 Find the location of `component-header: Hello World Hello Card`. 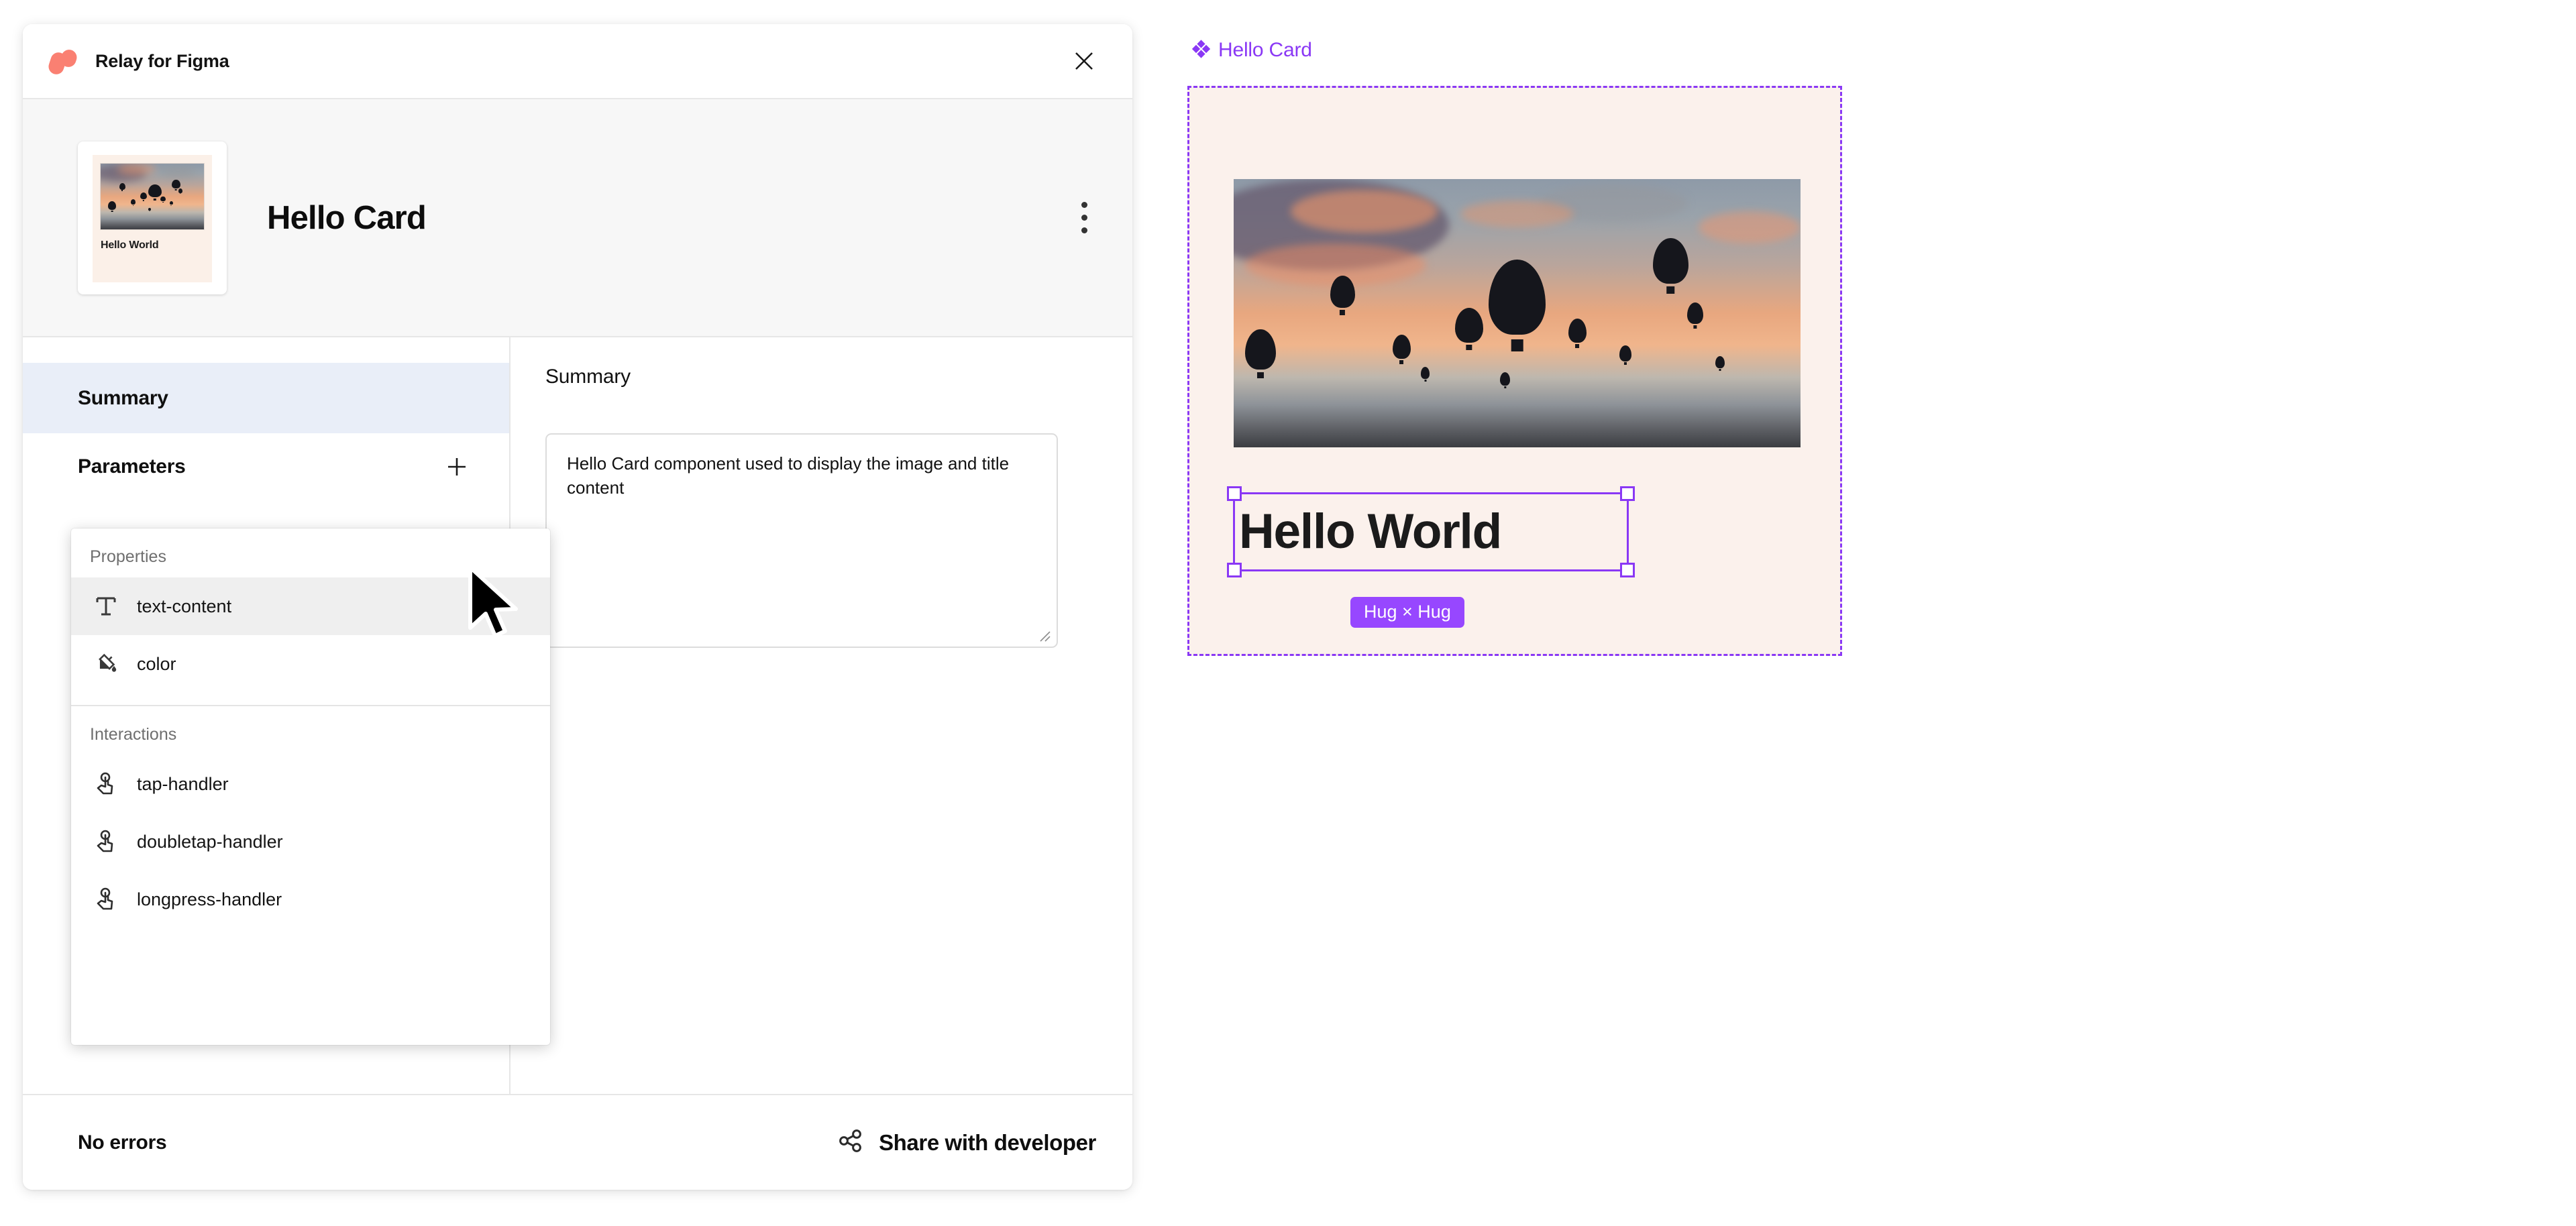

component-header: Hello World Hello Card is located at coordinates (577, 218).